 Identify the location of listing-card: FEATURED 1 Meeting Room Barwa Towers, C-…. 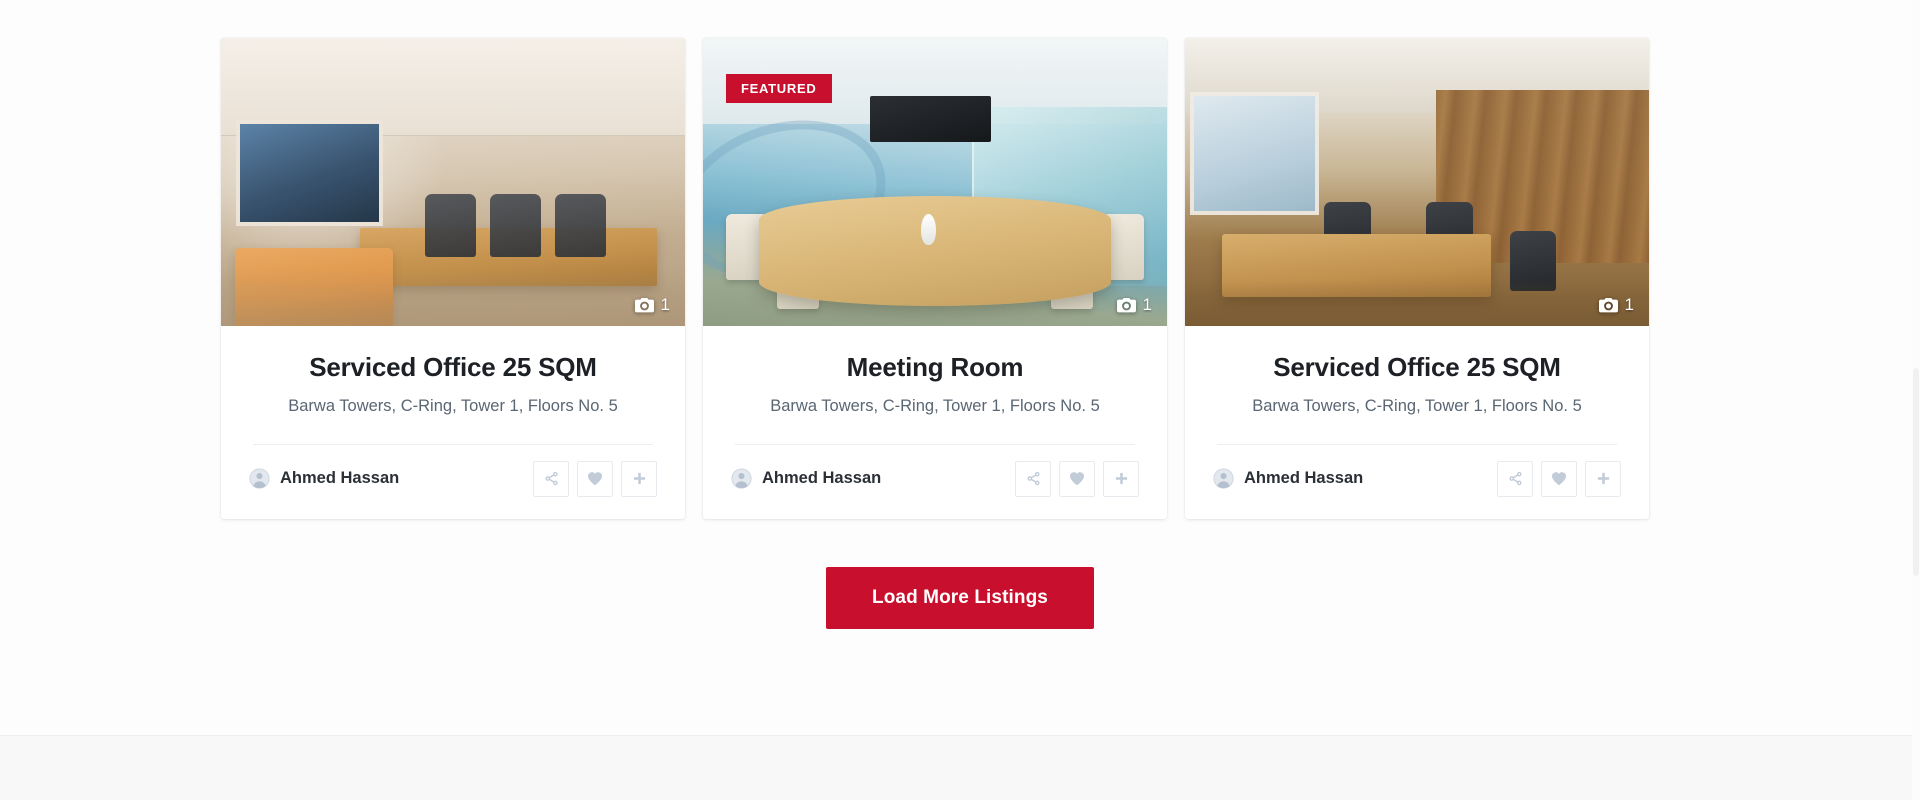
(935, 278).